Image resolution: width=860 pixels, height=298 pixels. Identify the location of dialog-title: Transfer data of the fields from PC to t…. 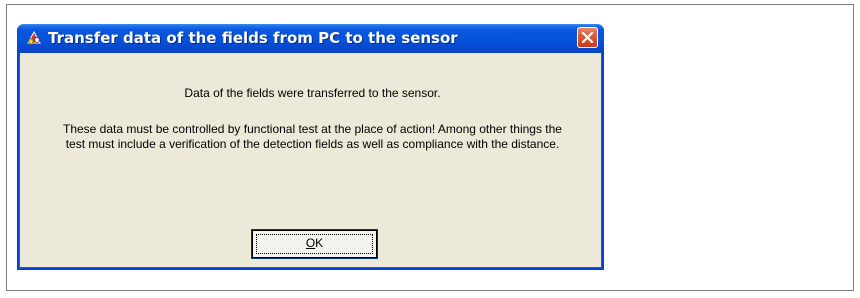
(253, 38).